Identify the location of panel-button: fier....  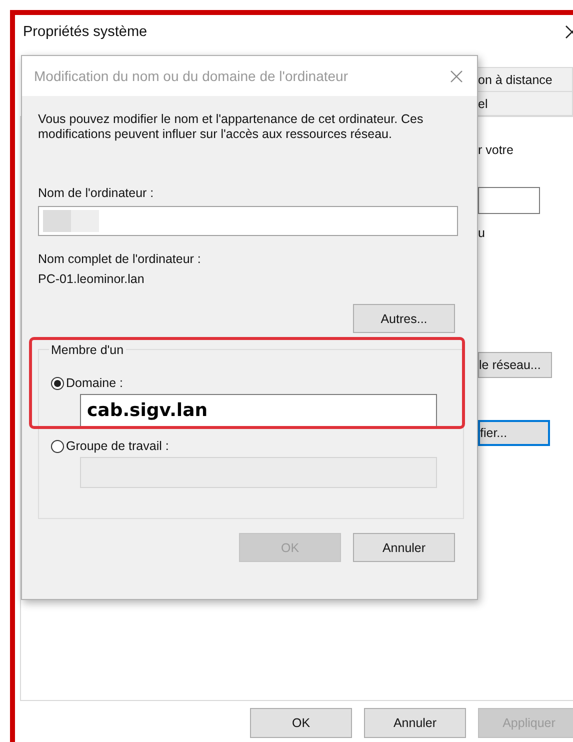
(514, 433).